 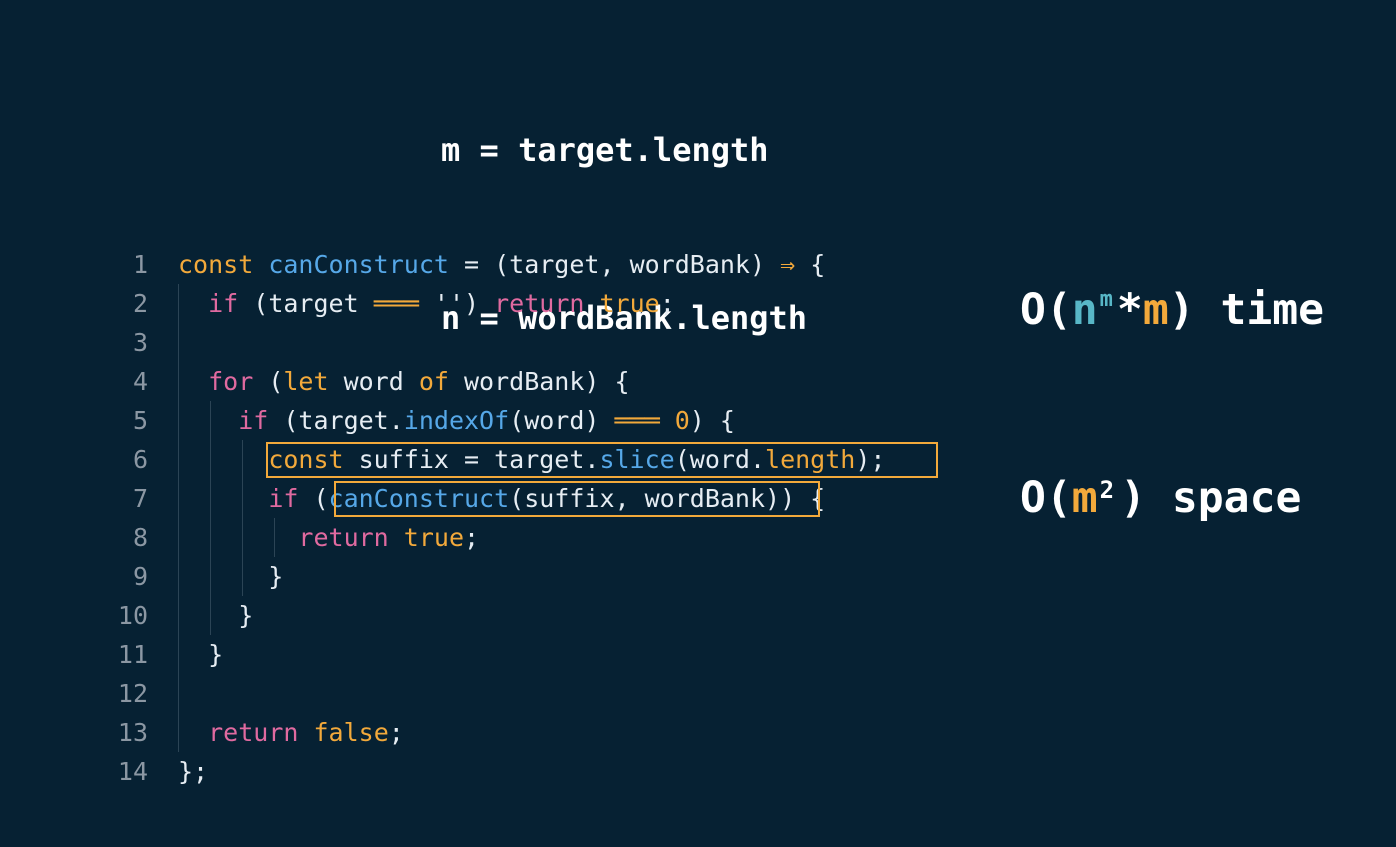 I want to click on code-line: 13 return false;, so click(x=550, y=732).